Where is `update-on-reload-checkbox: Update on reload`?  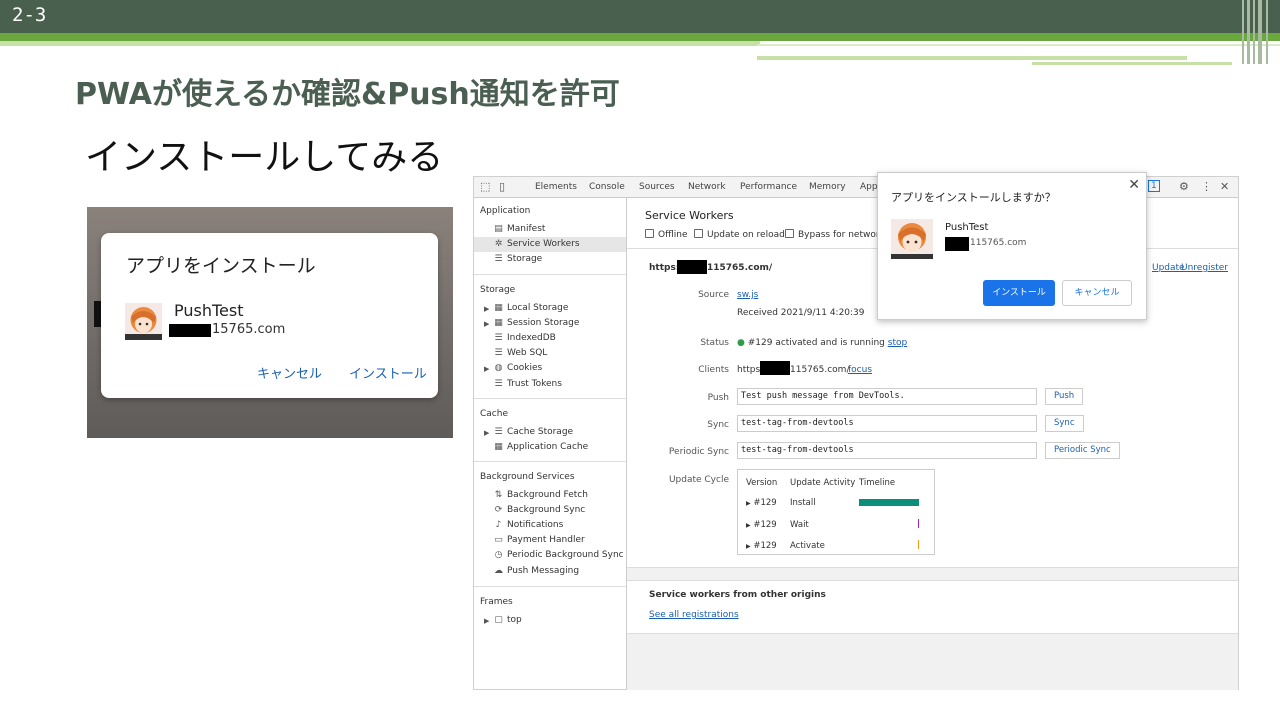 update-on-reload-checkbox: Update on reload is located at coordinates (739, 234).